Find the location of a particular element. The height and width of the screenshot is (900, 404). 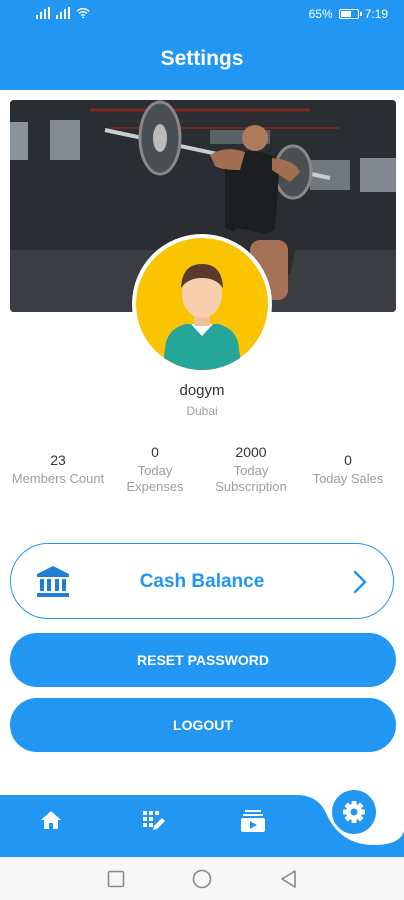

home-circle-icon is located at coordinates (202, 879).